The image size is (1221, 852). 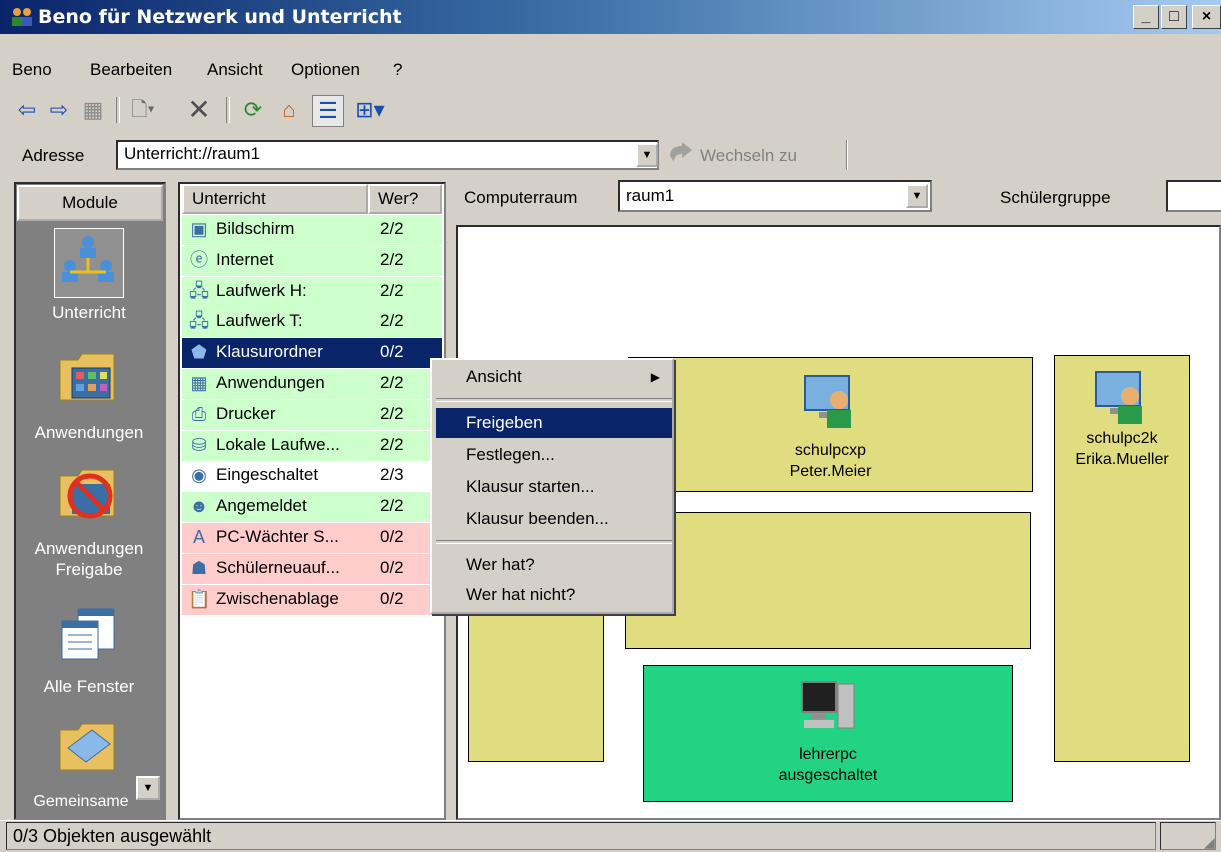 What do you see at coordinates (554, 423) in the screenshot?
I see `ctx-freigeben: Freigeben` at bounding box center [554, 423].